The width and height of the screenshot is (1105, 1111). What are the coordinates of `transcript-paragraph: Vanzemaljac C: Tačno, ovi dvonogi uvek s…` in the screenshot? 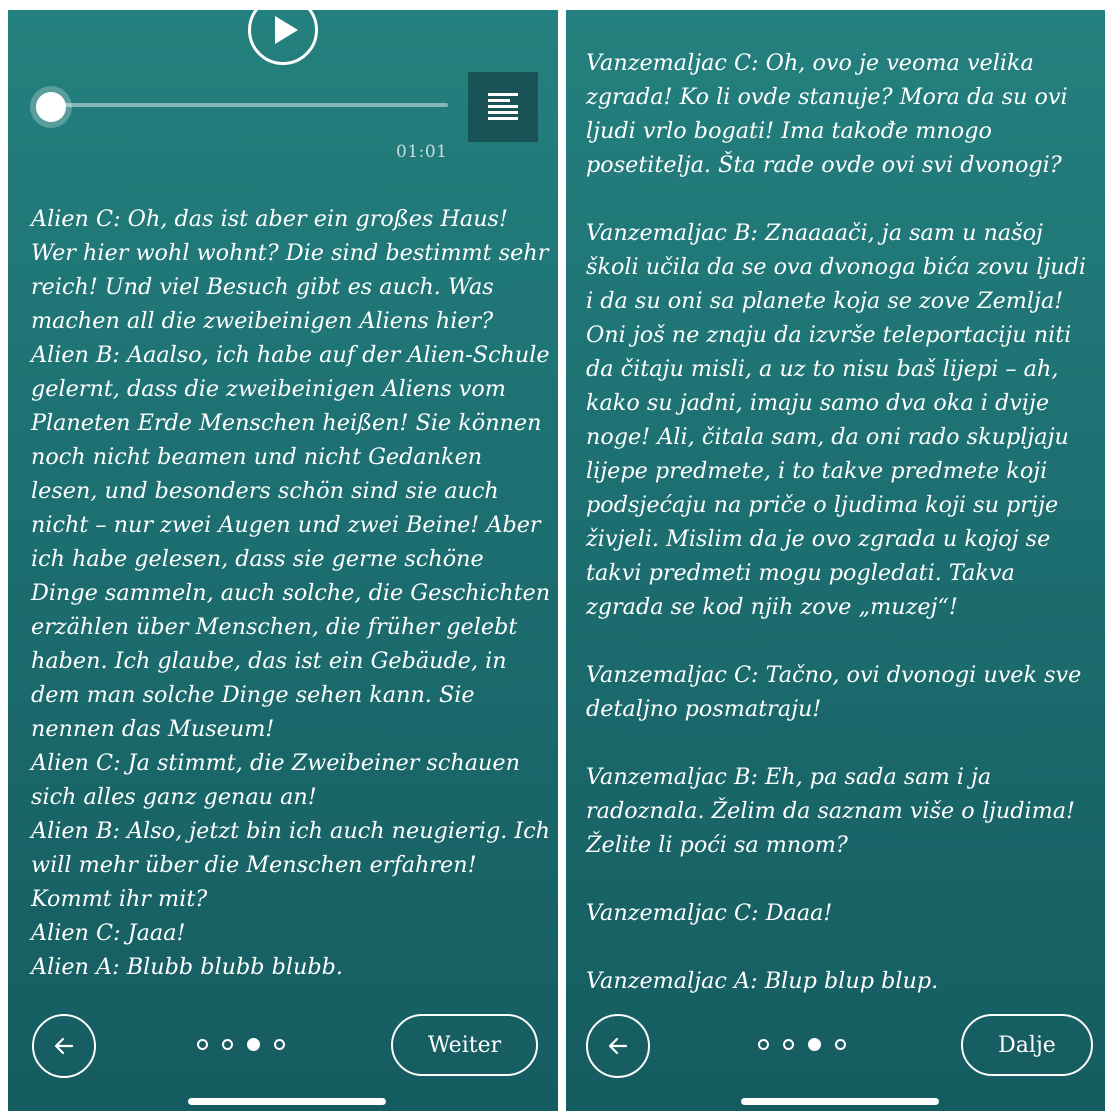 It's located at (834, 692).